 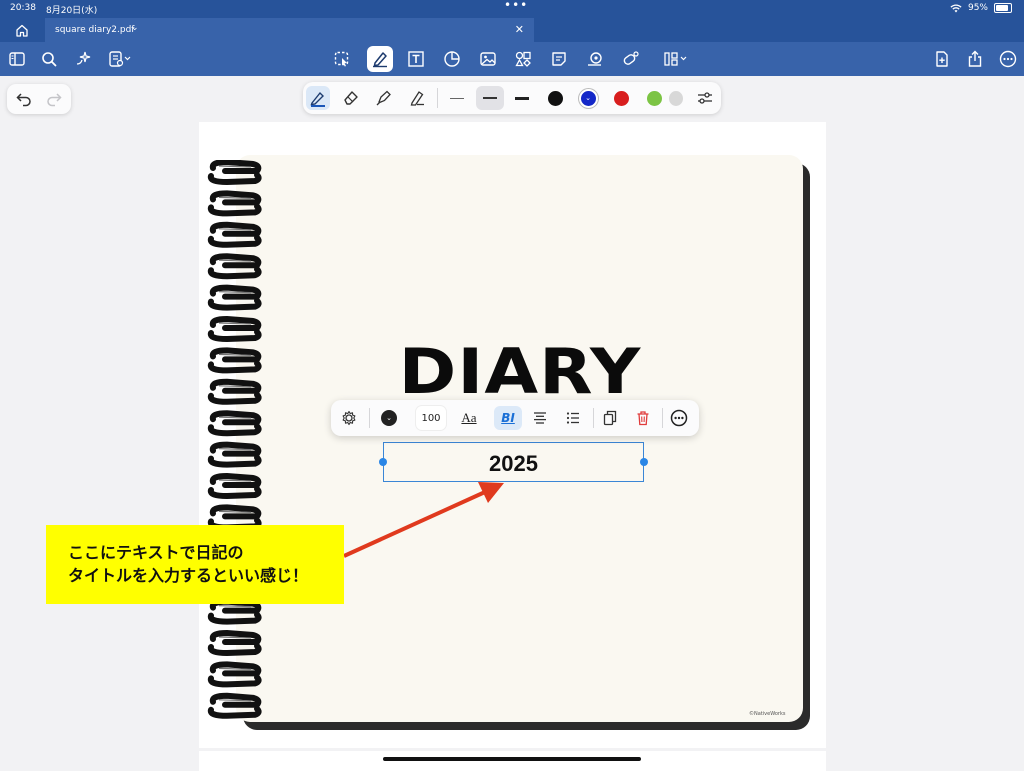 I want to click on signature-icon, so click(x=631, y=59).